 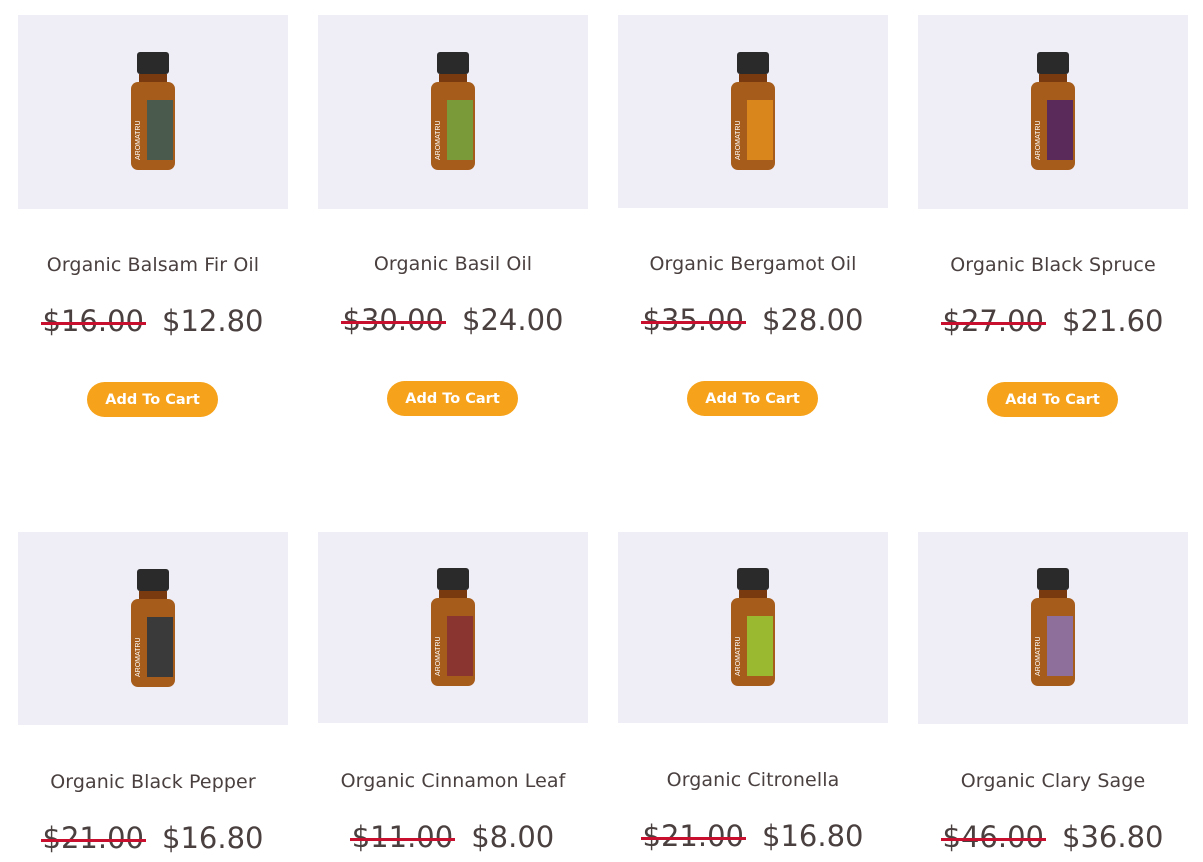 I want to click on sale-price: $21.60, so click(x=1113, y=321).